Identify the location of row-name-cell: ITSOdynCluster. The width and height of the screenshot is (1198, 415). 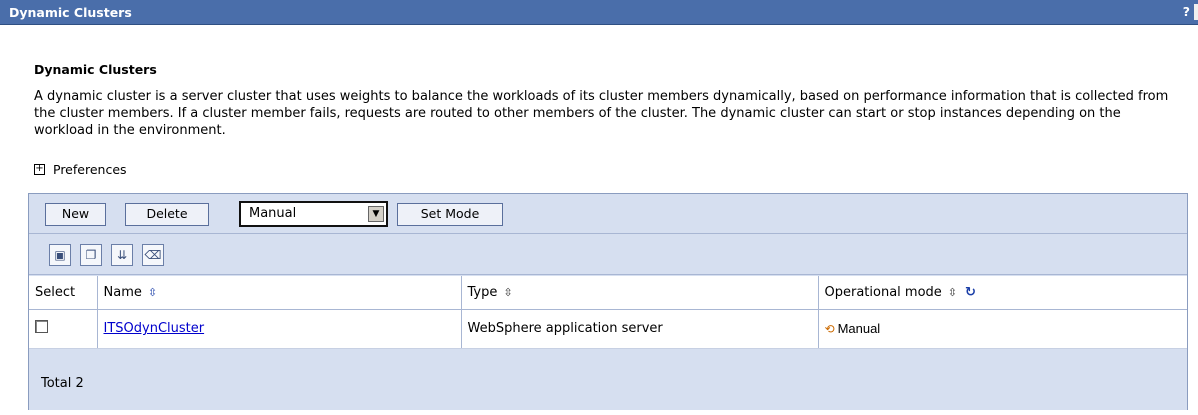
(279, 329).